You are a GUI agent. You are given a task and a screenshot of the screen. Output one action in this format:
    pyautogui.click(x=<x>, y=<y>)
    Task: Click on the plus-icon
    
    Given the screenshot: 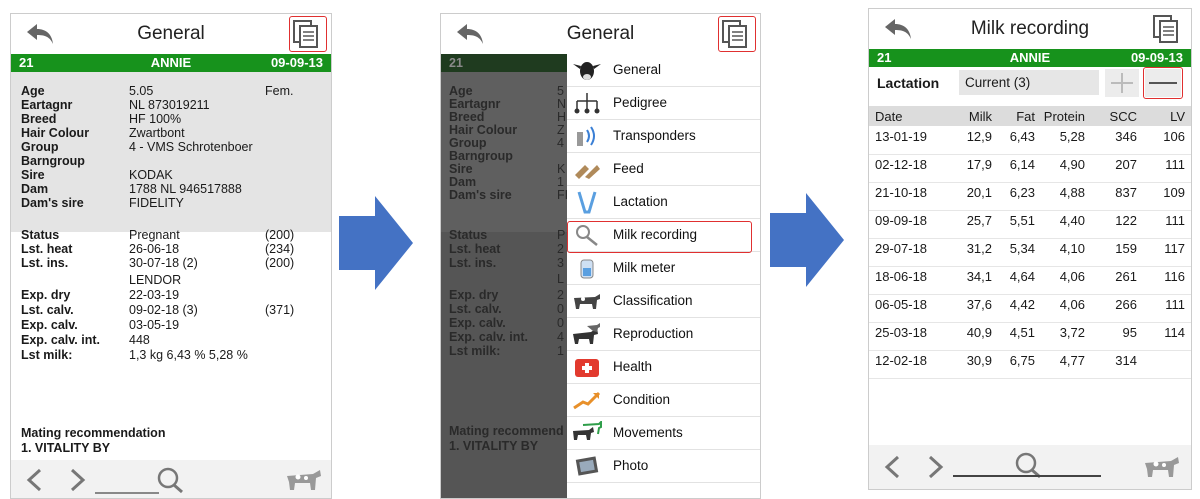 What is the action you would take?
    pyautogui.click(x=1122, y=83)
    